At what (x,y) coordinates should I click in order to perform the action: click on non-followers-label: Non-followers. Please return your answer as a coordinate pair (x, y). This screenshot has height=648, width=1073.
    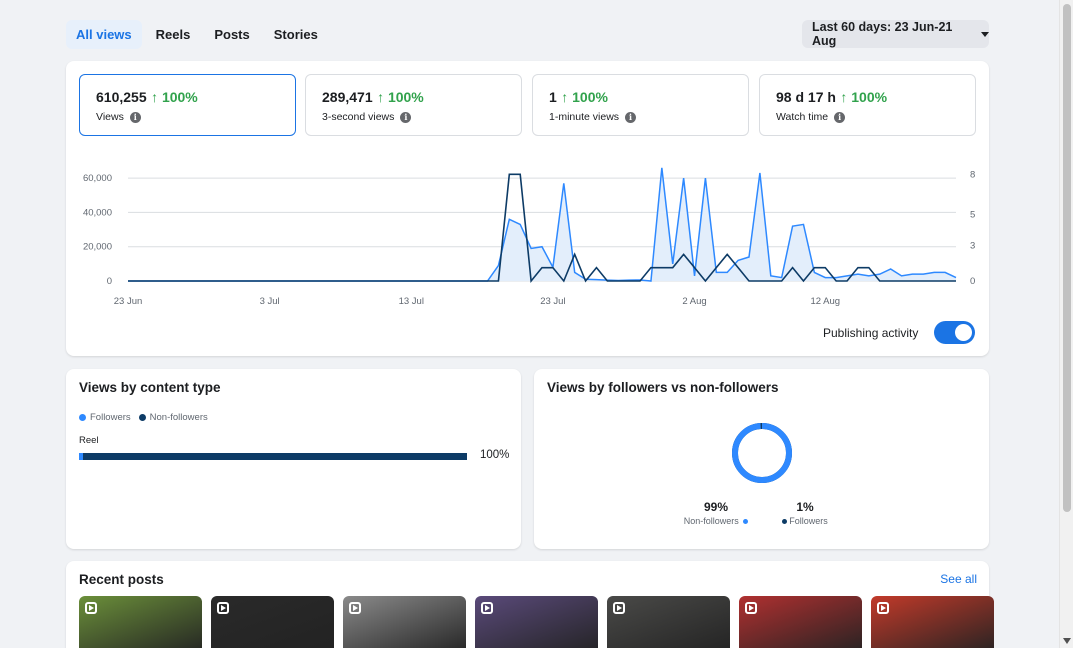
    Looking at the image, I should click on (711, 521).